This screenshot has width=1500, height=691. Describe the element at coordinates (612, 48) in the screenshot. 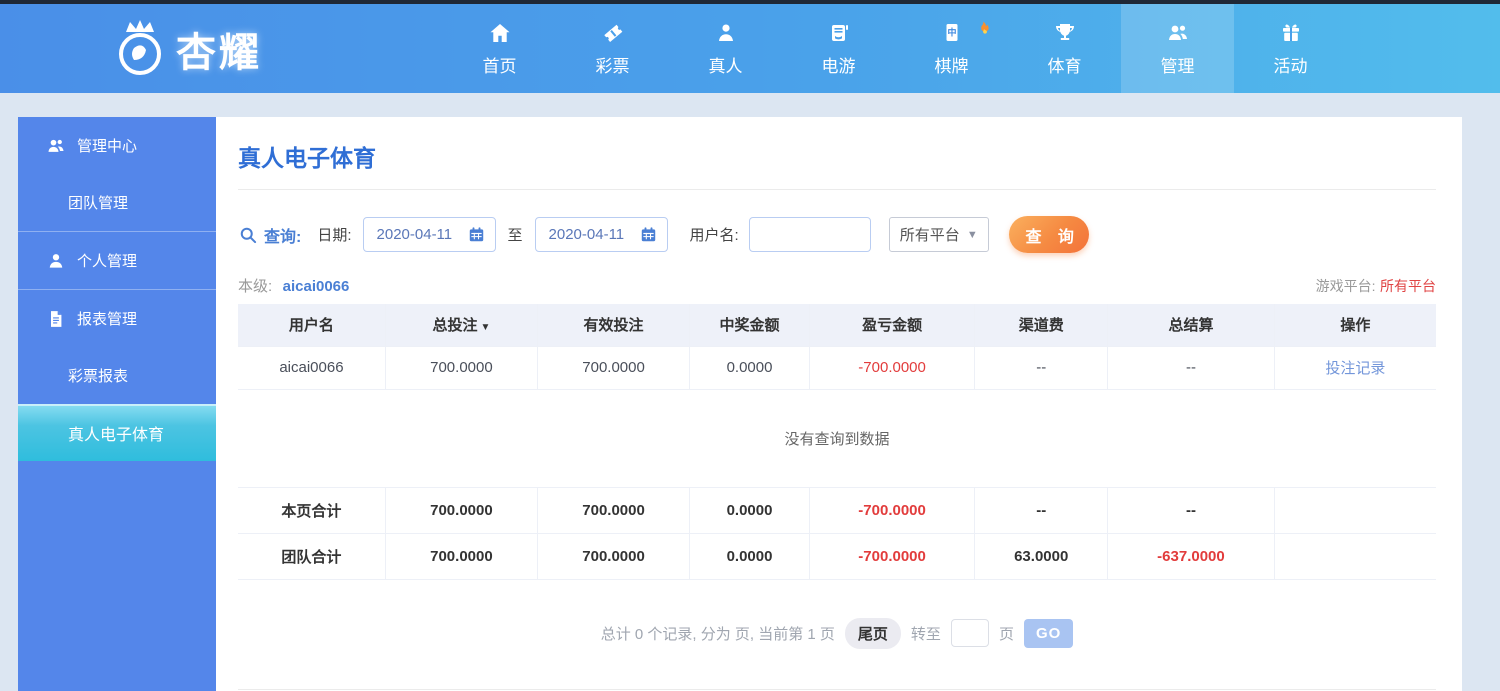

I see `nav-item-lottery: 彩票` at that location.